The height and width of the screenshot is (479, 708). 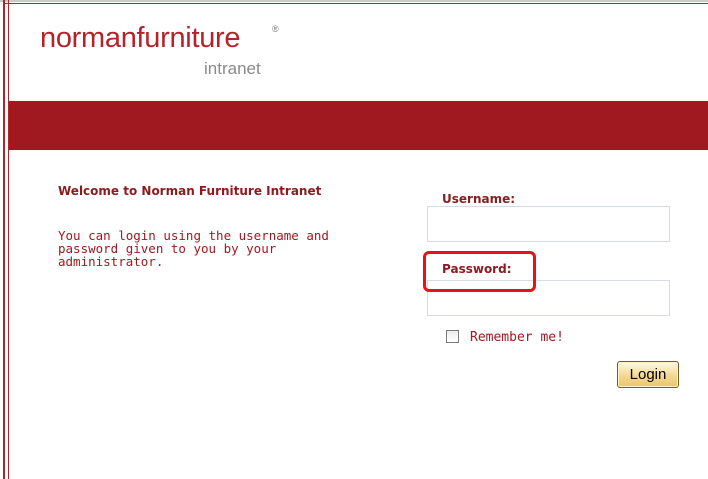 I want to click on left-rule-inner, so click(x=8, y=239).